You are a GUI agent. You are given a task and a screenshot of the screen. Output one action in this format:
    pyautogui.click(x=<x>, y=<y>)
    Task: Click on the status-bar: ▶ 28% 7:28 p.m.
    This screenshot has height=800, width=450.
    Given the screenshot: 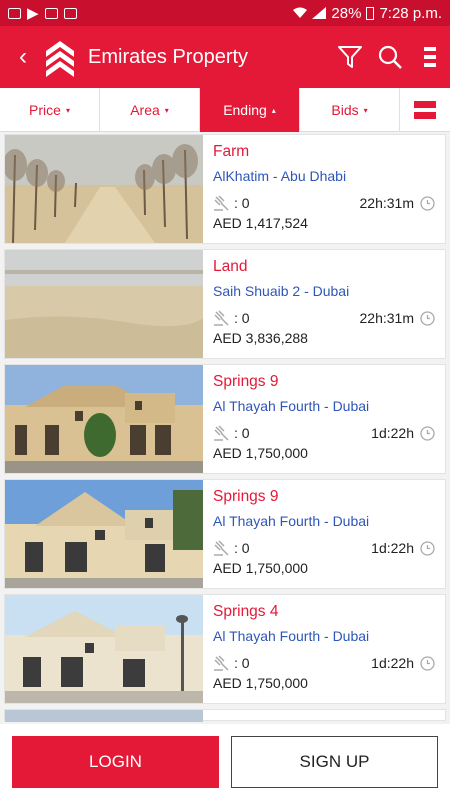 What is the action you would take?
    pyautogui.click(x=225, y=13)
    